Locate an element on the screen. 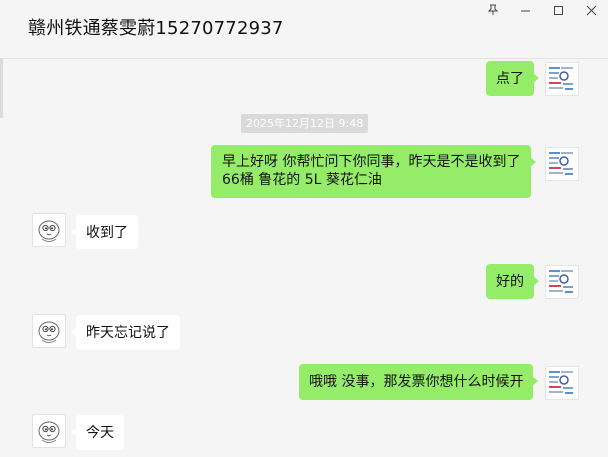 This screenshot has width=608, height=457. title-bar: 赣州铁通蔡雯蔚15270772937 is located at coordinates (304, 29).